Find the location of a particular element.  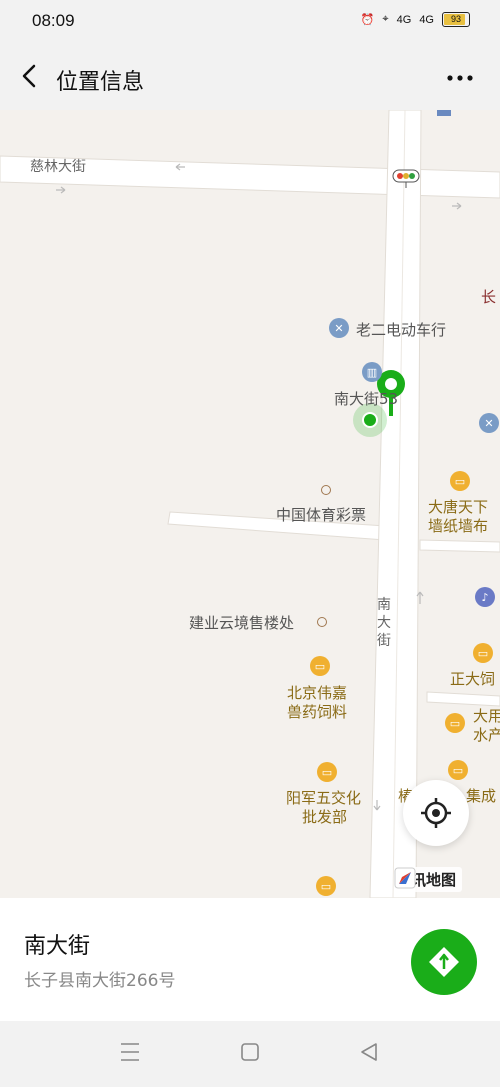

navigate-button is located at coordinates (444, 962).